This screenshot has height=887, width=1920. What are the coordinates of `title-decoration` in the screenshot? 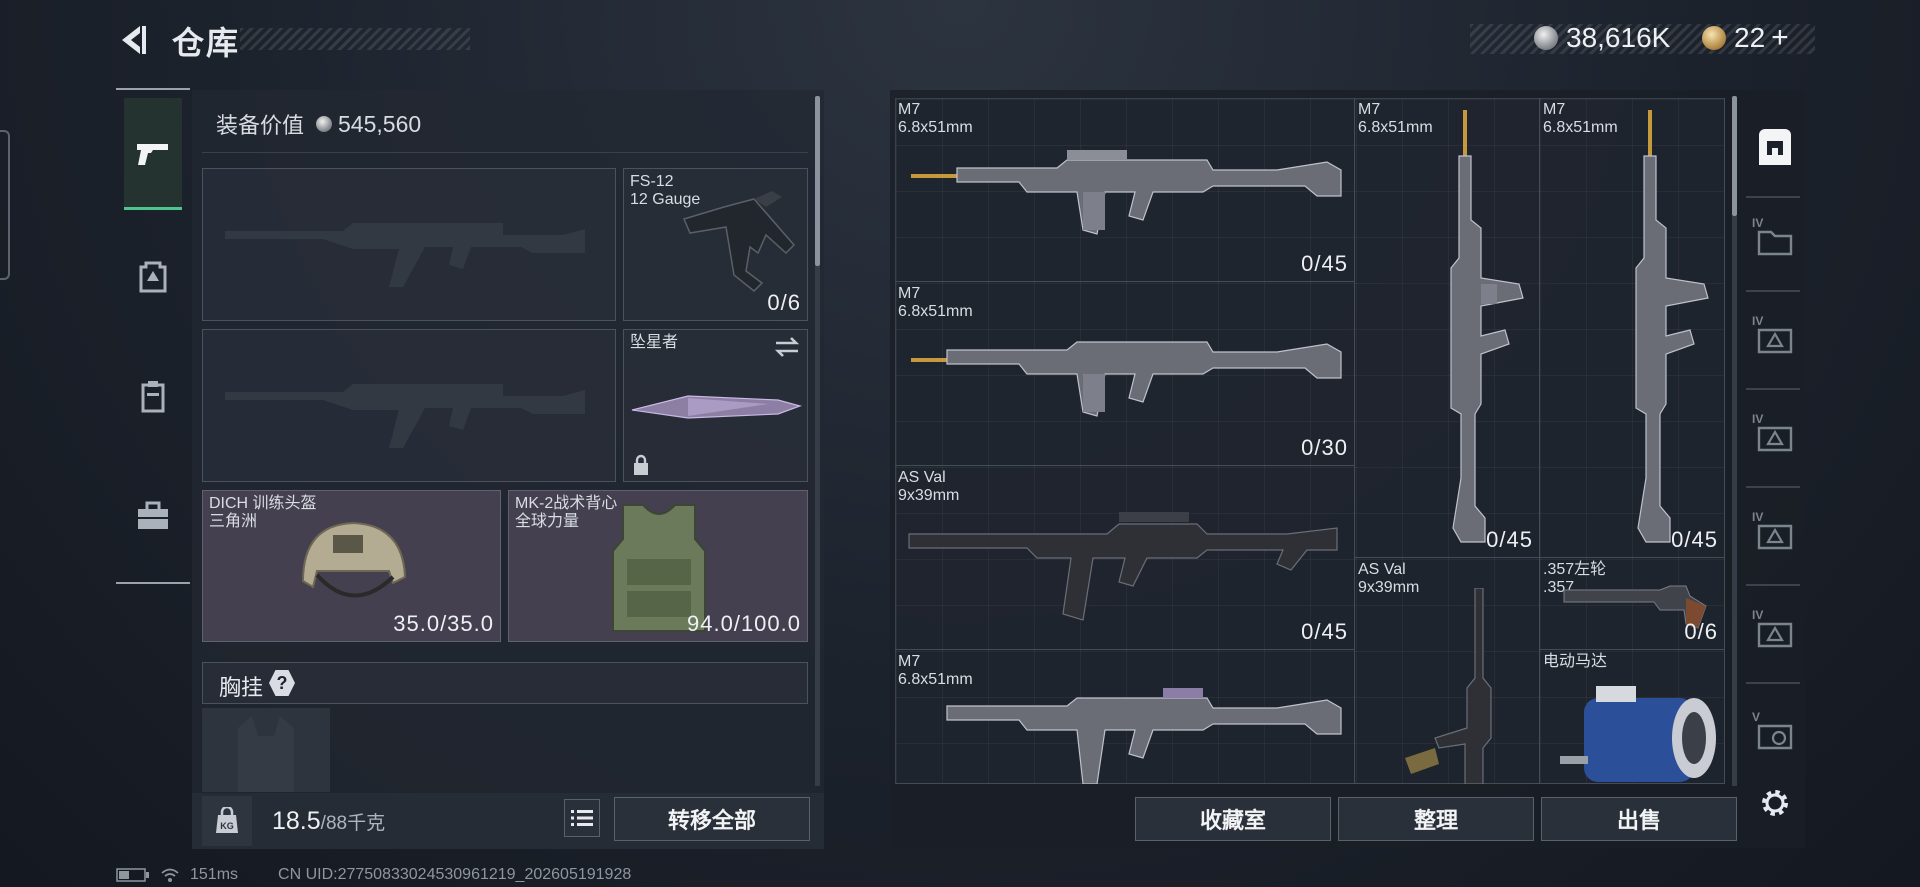 It's located at (355, 39).